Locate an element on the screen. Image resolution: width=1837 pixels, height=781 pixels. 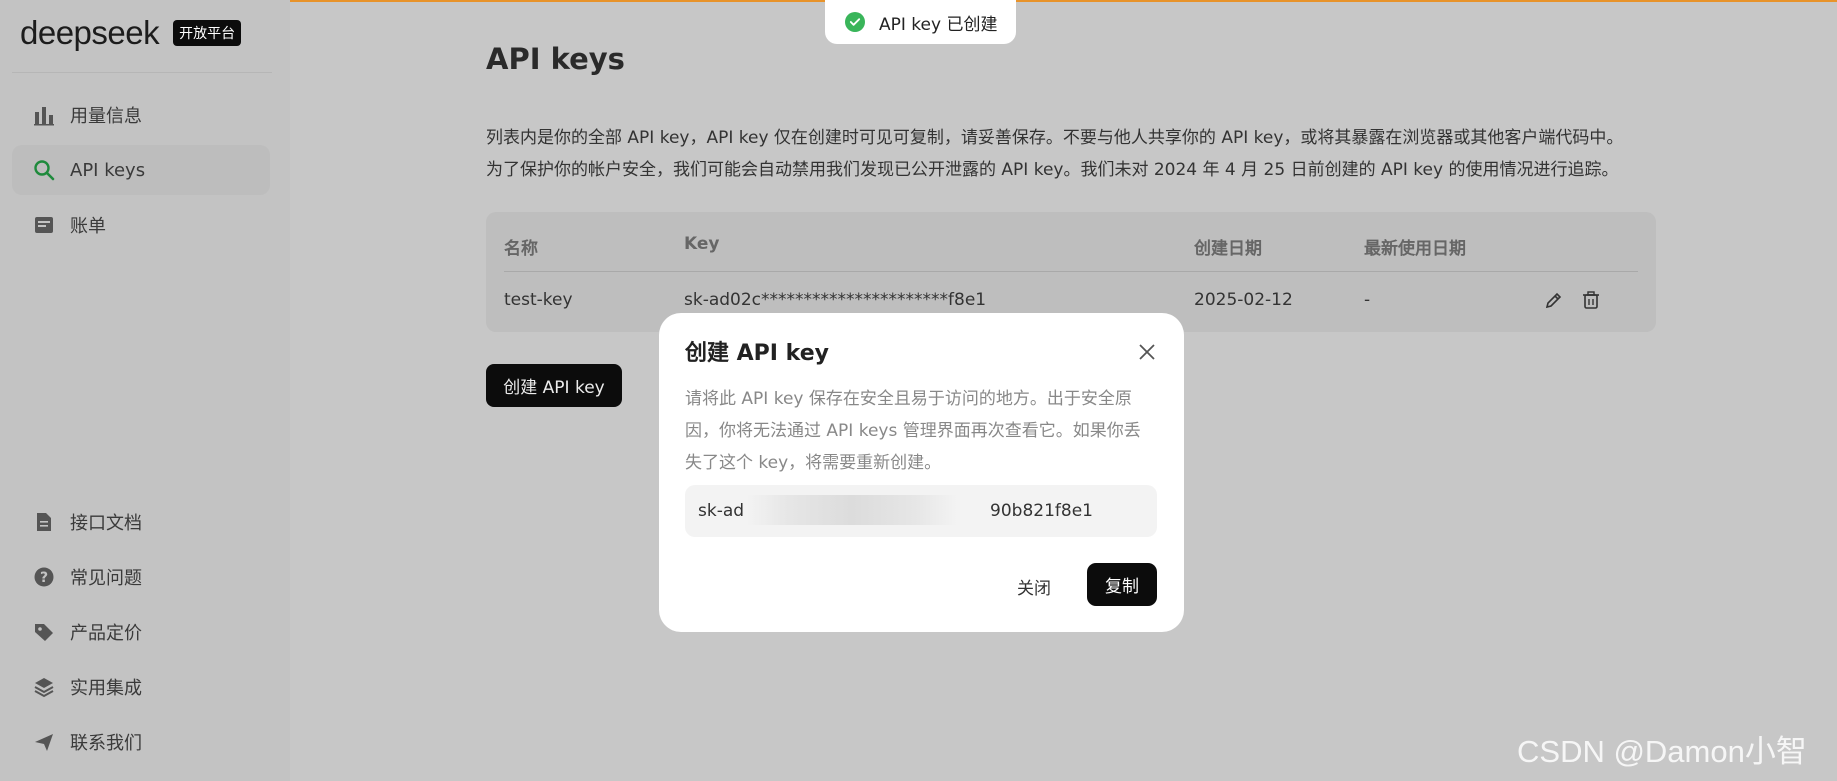
cell-last-used: - is located at coordinates (1367, 300).